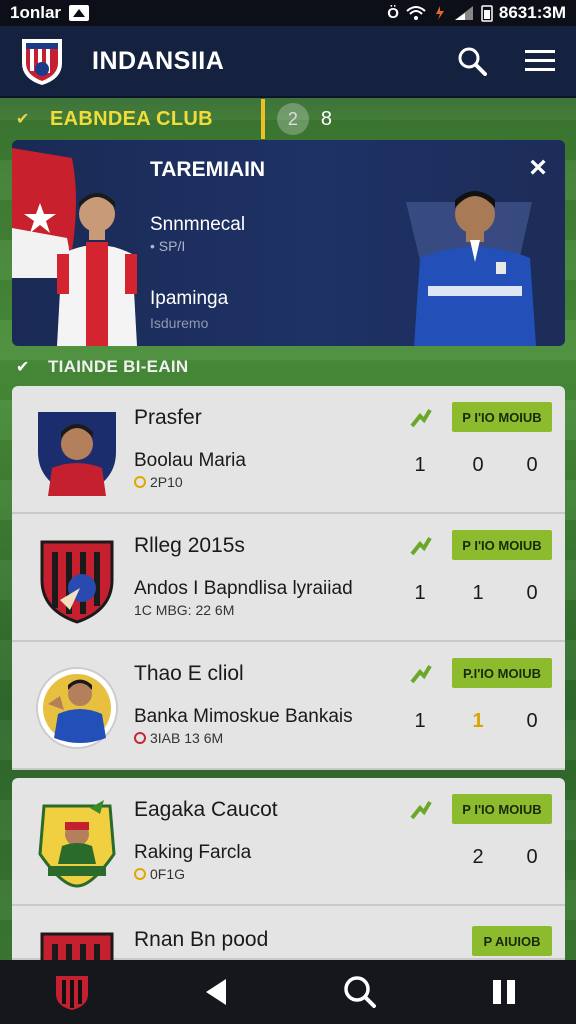 The width and height of the screenshot is (576, 1024). I want to click on status-time: 8631:3M, so click(532, 12).